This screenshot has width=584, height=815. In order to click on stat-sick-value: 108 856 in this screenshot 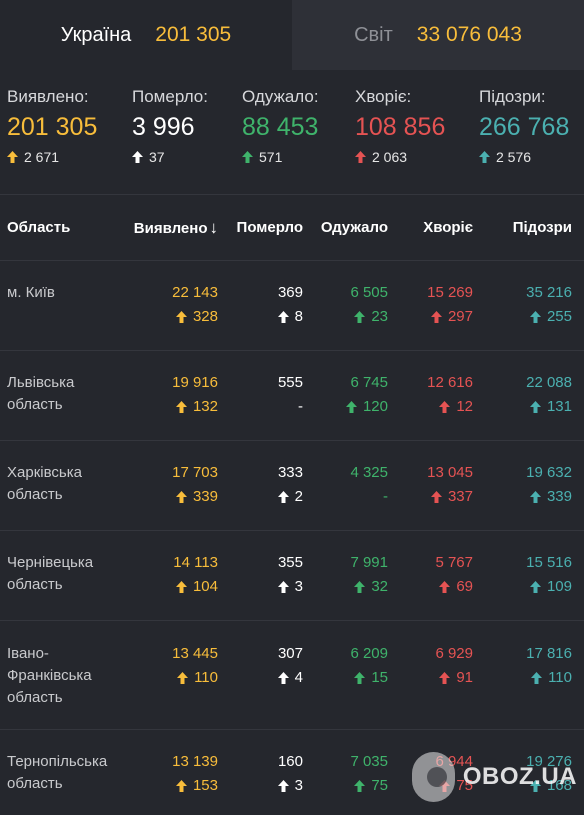, I will do `click(400, 127)`.